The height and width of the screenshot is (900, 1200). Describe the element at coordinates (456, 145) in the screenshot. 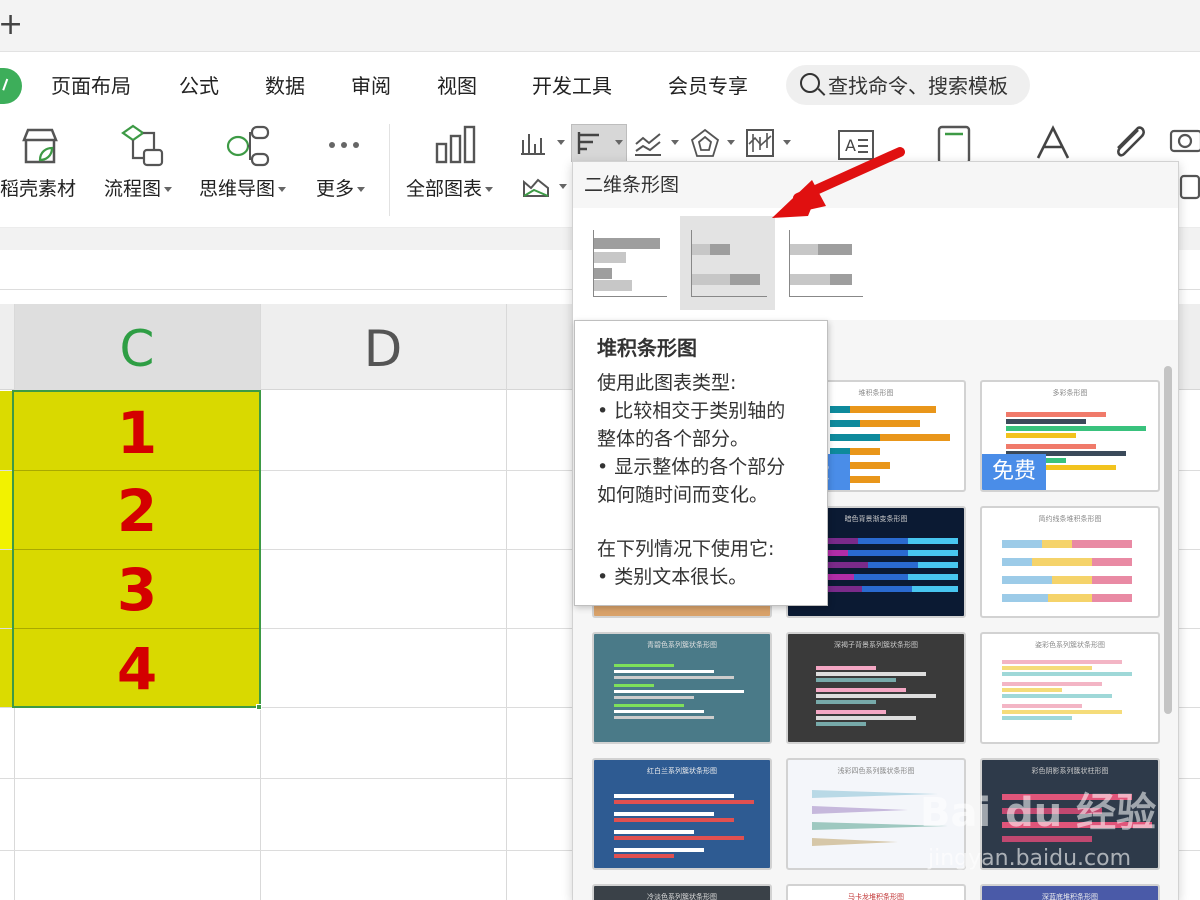

I see `all-charts-icon` at that location.